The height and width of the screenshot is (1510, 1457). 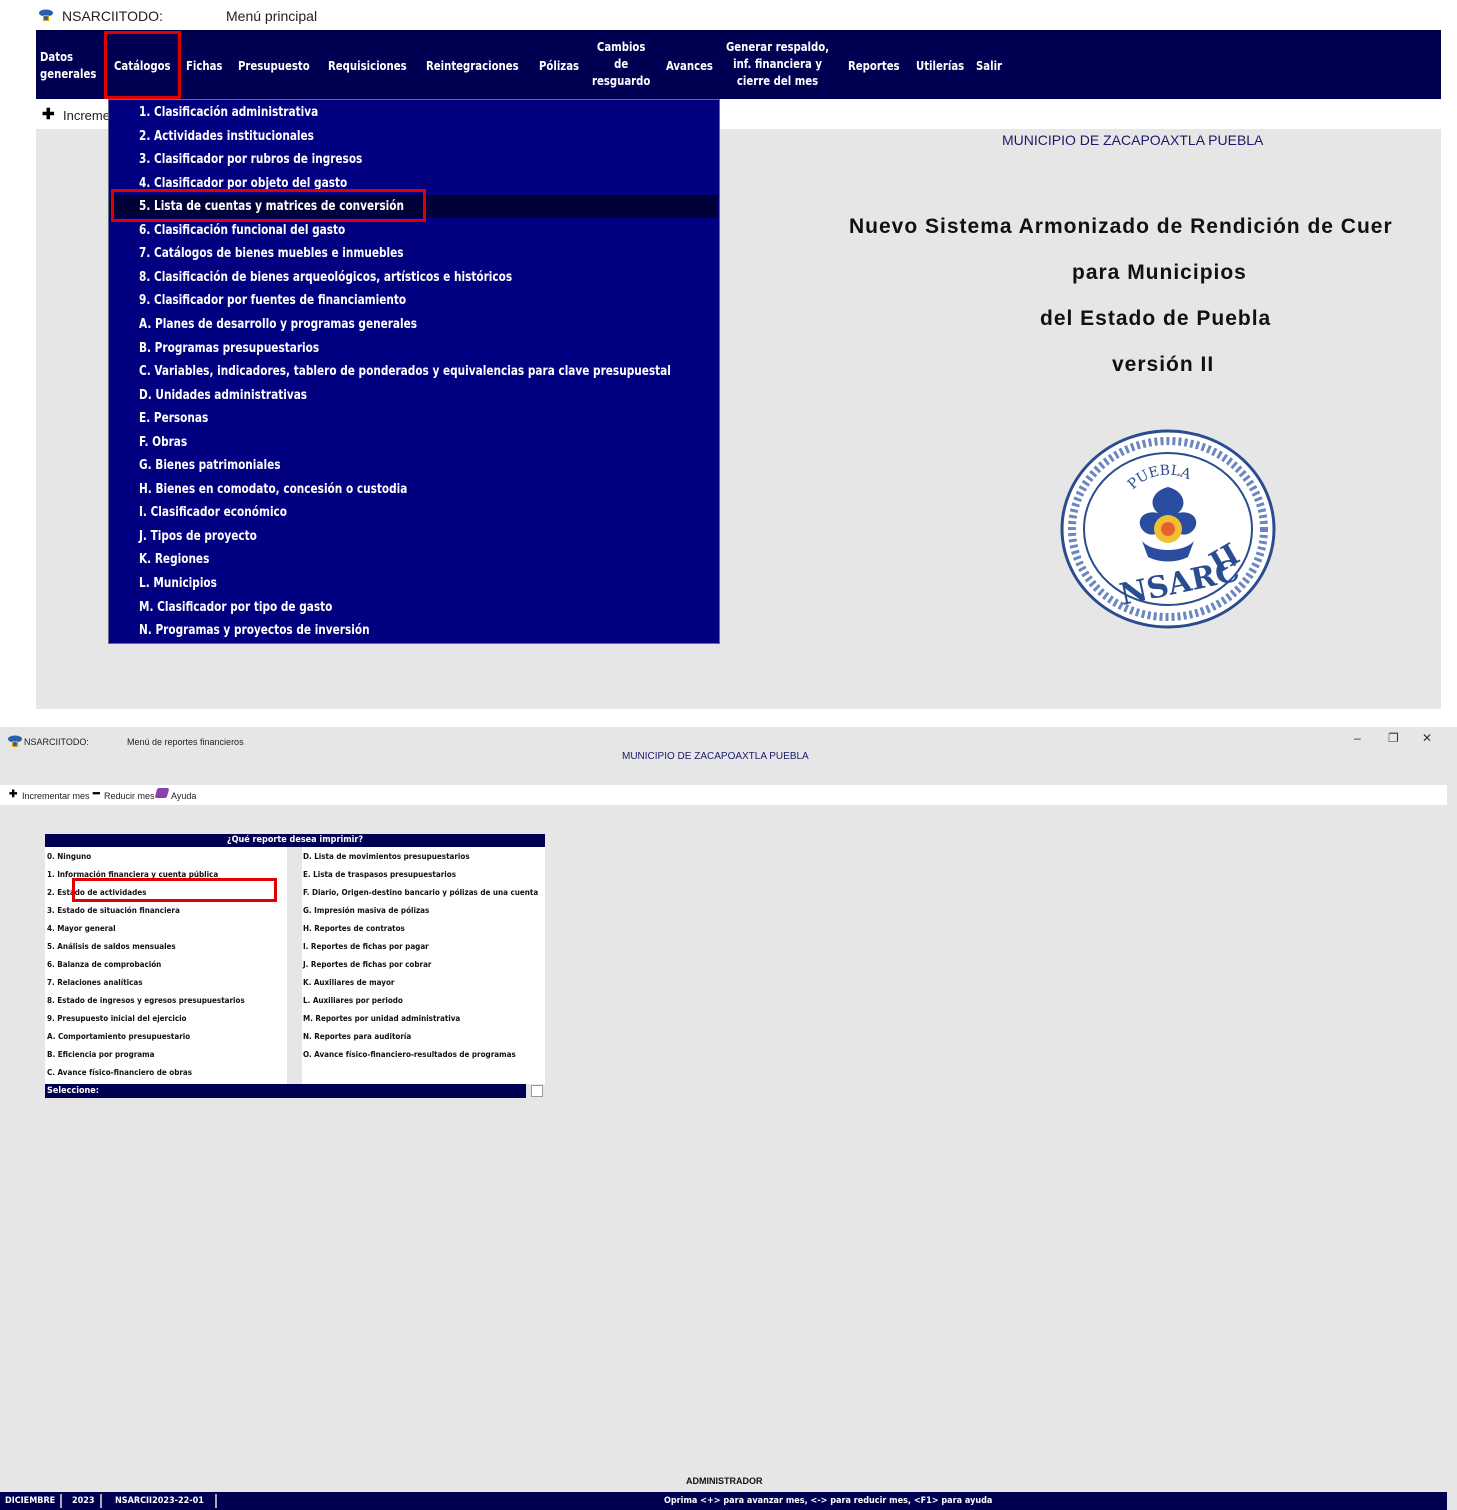 What do you see at coordinates (228, 112) in the screenshot?
I see `catalog-menu-item: 1. Clasificación administrativa` at bounding box center [228, 112].